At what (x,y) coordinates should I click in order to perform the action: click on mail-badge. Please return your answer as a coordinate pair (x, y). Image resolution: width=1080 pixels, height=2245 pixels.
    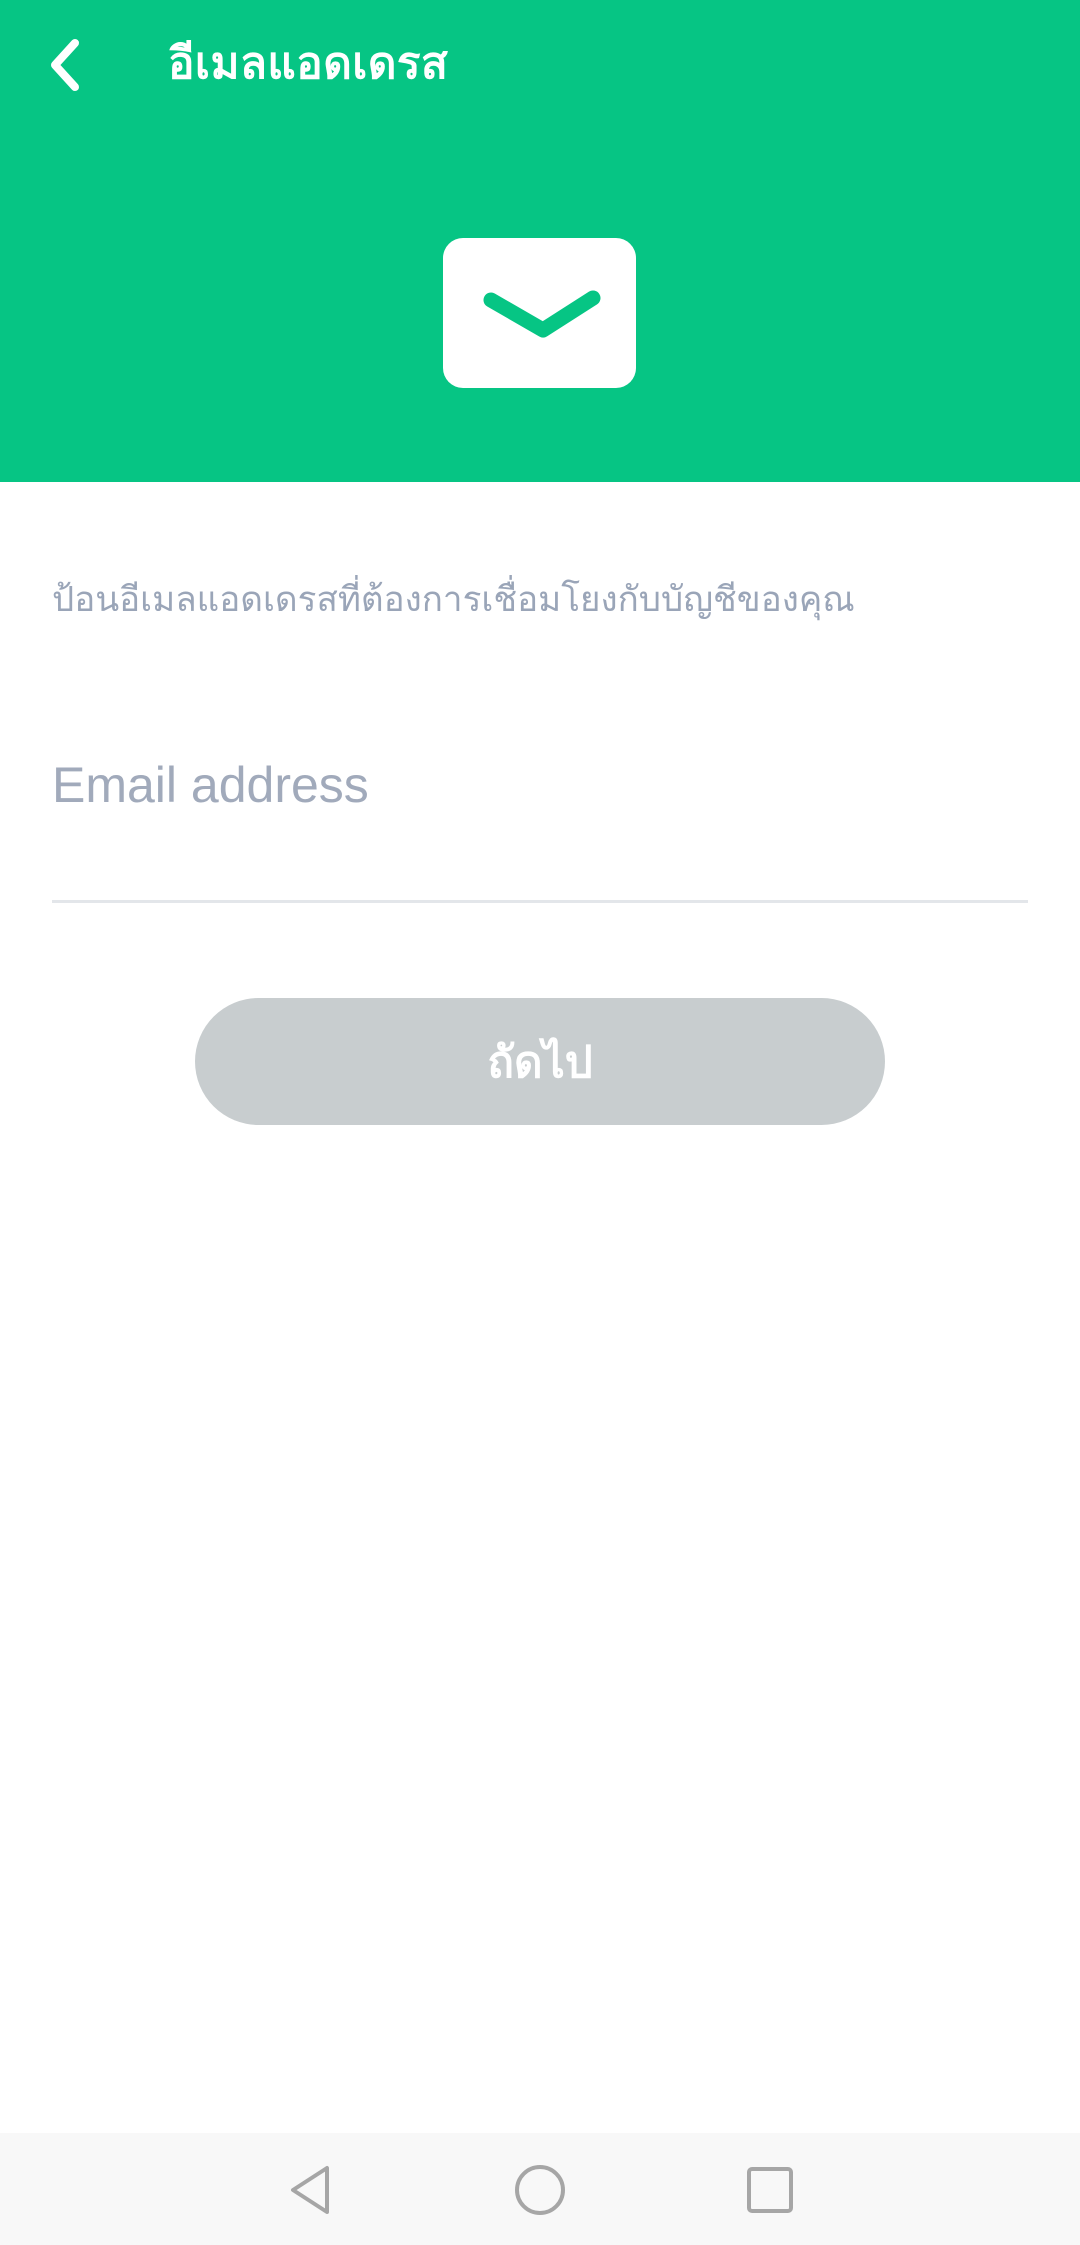
    Looking at the image, I should click on (539, 313).